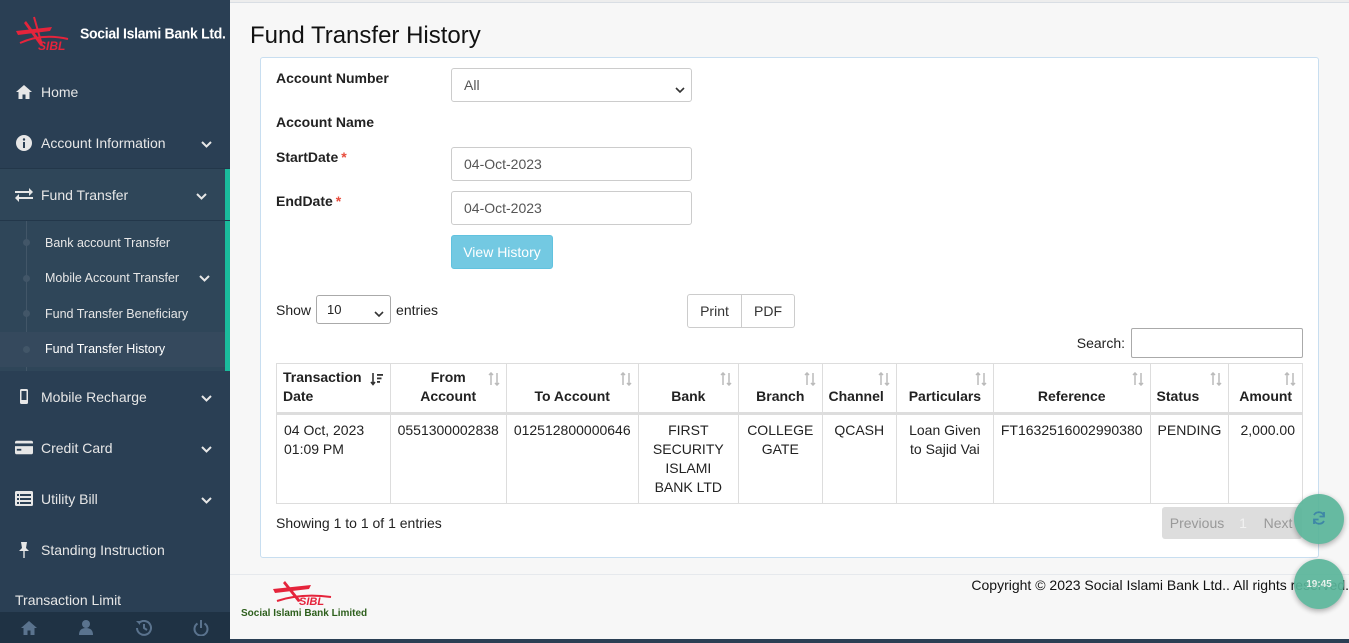  I want to click on select-value: All, so click(472, 85).